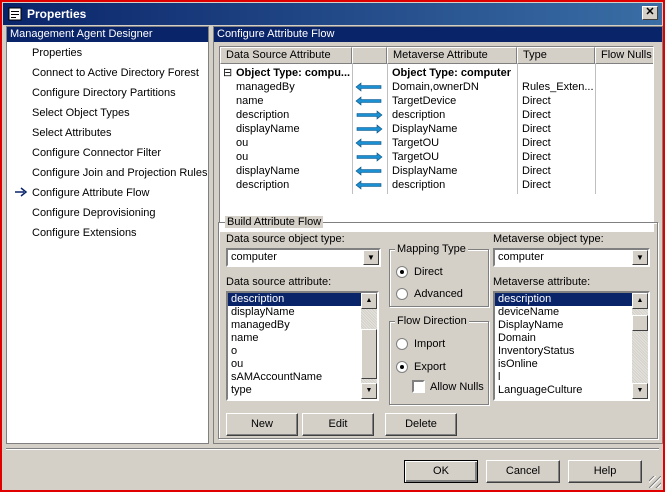 This screenshot has height=492, width=665. I want to click on properties-icon, so click(15, 14).